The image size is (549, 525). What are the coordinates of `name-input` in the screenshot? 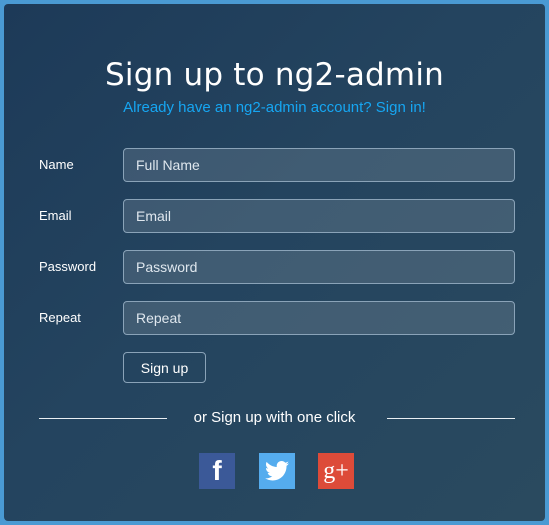 It's located at (319, 165).